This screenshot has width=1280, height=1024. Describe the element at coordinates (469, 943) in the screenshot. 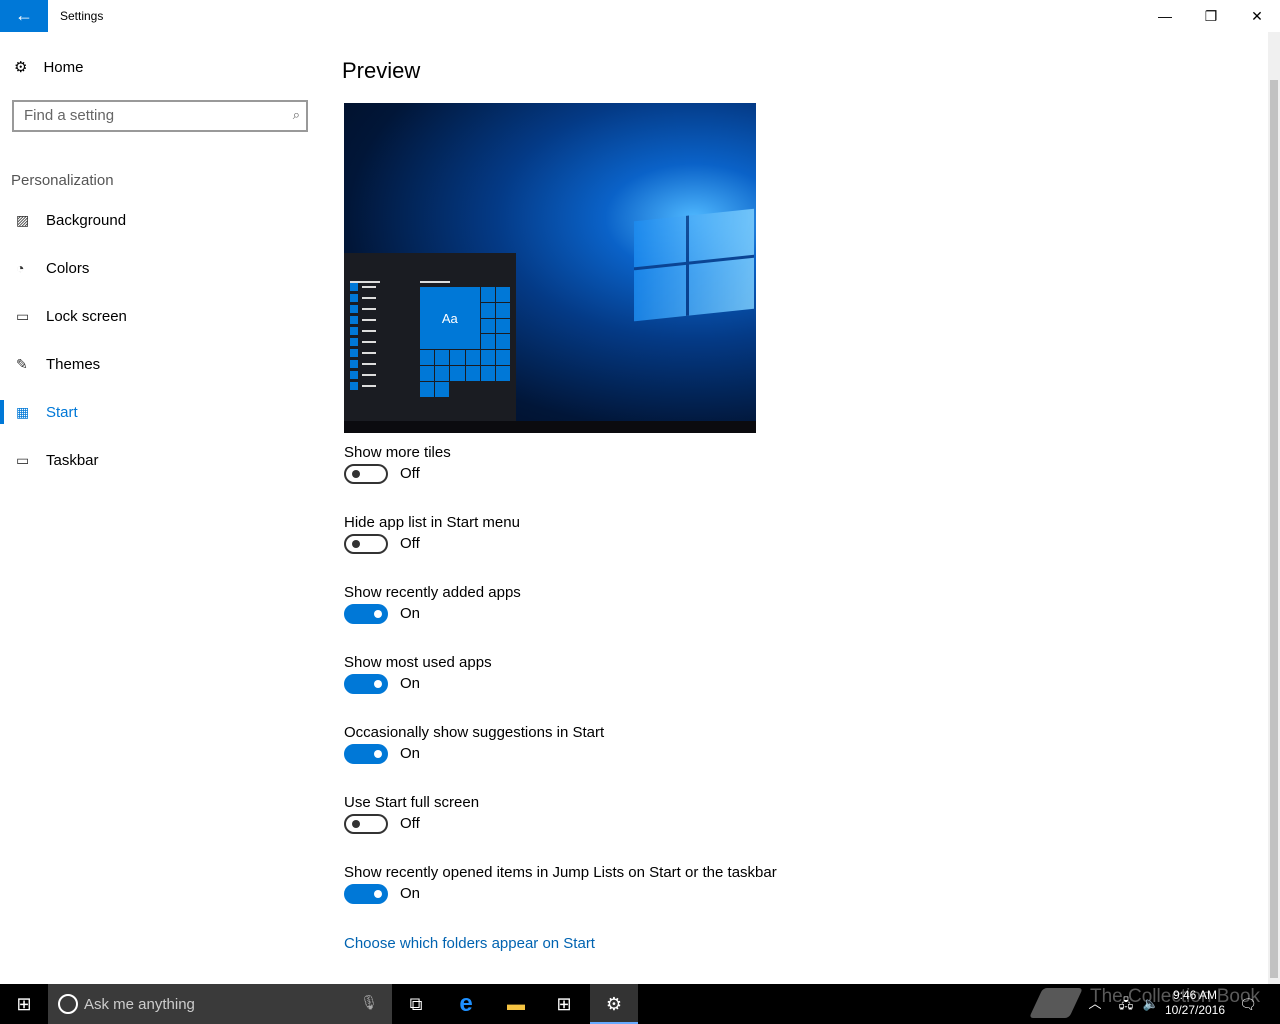

I see `choose-folders-link: Choose which folders appear on Start` at that location.